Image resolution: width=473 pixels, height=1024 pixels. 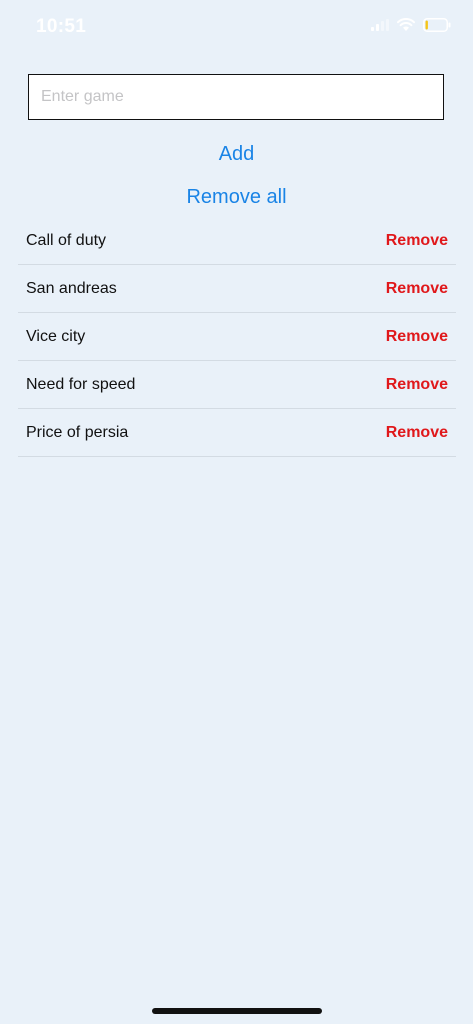 What do you see at coordinates (380, 25) in the screenshot?
I see `signal-icon` at bounding box center [380, 25].